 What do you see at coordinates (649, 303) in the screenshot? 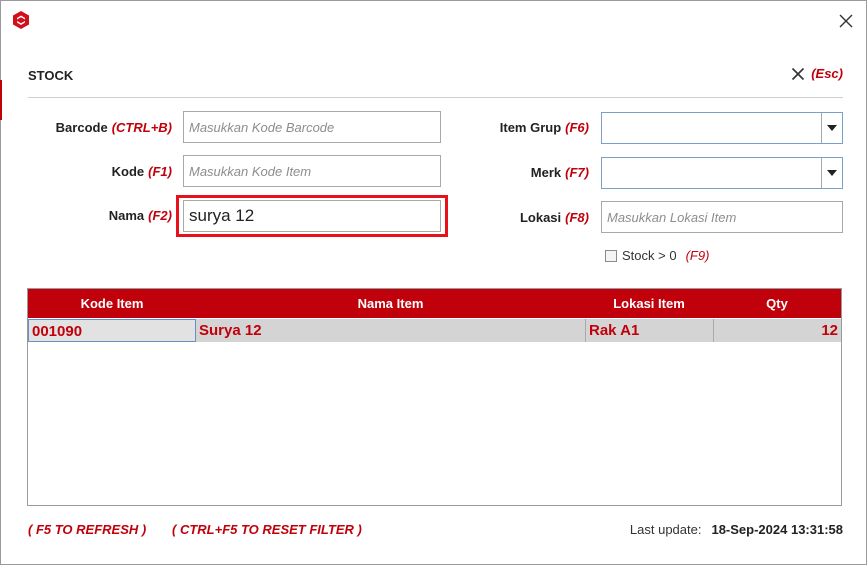
I see `column-header-lokasi-item: Lokasi Item` at bounding box center [649, 303].